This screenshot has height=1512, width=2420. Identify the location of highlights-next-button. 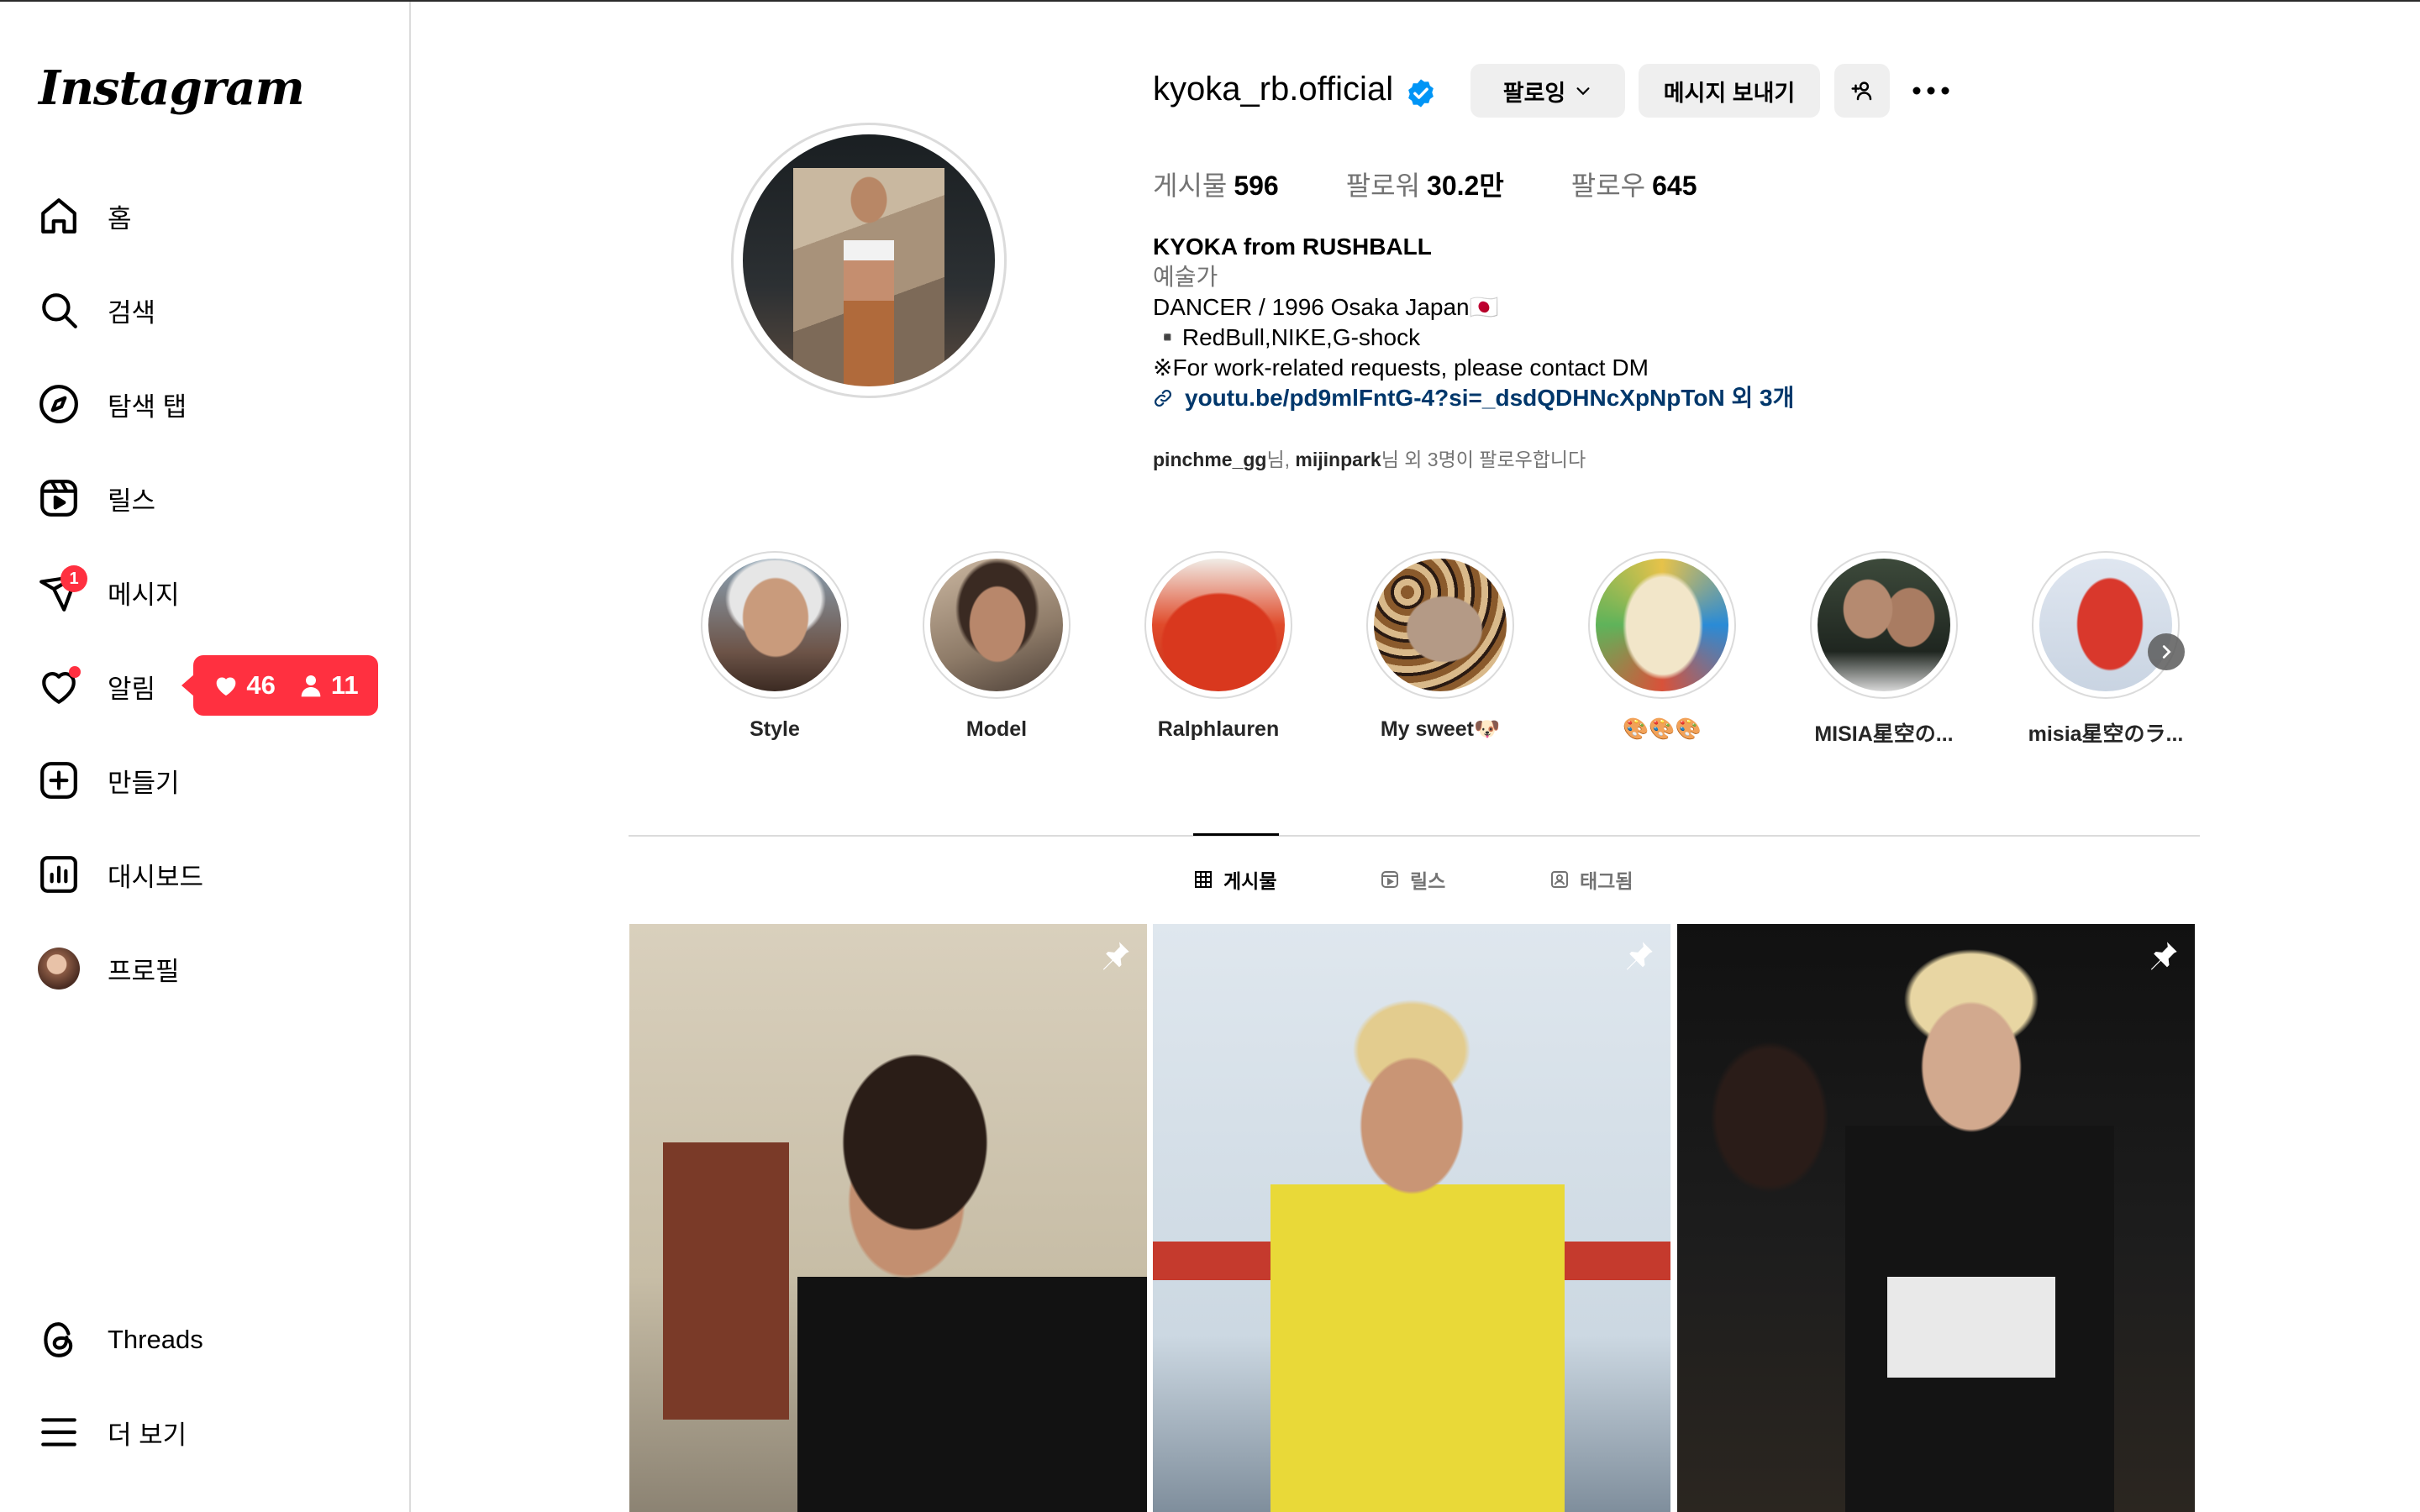
(2166, 651).